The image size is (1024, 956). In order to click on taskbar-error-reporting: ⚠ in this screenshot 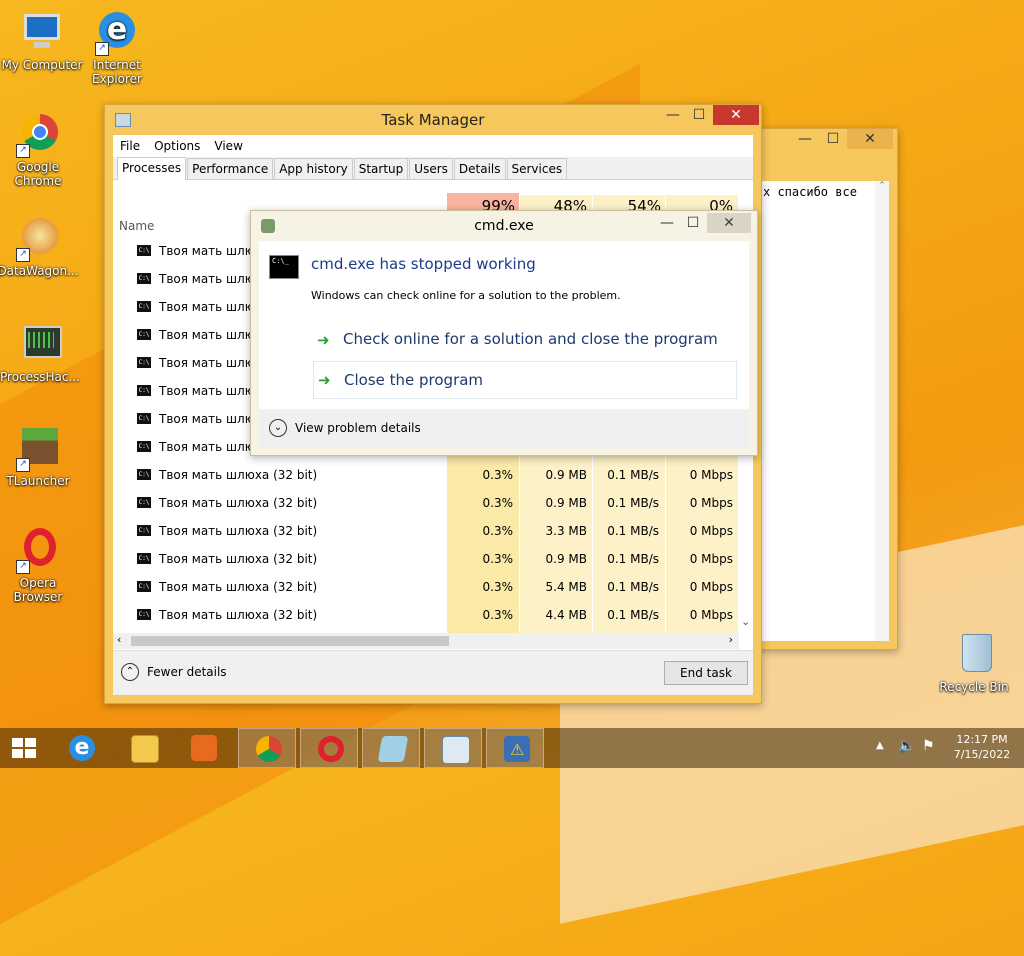, I will do `click(515, 748)`.